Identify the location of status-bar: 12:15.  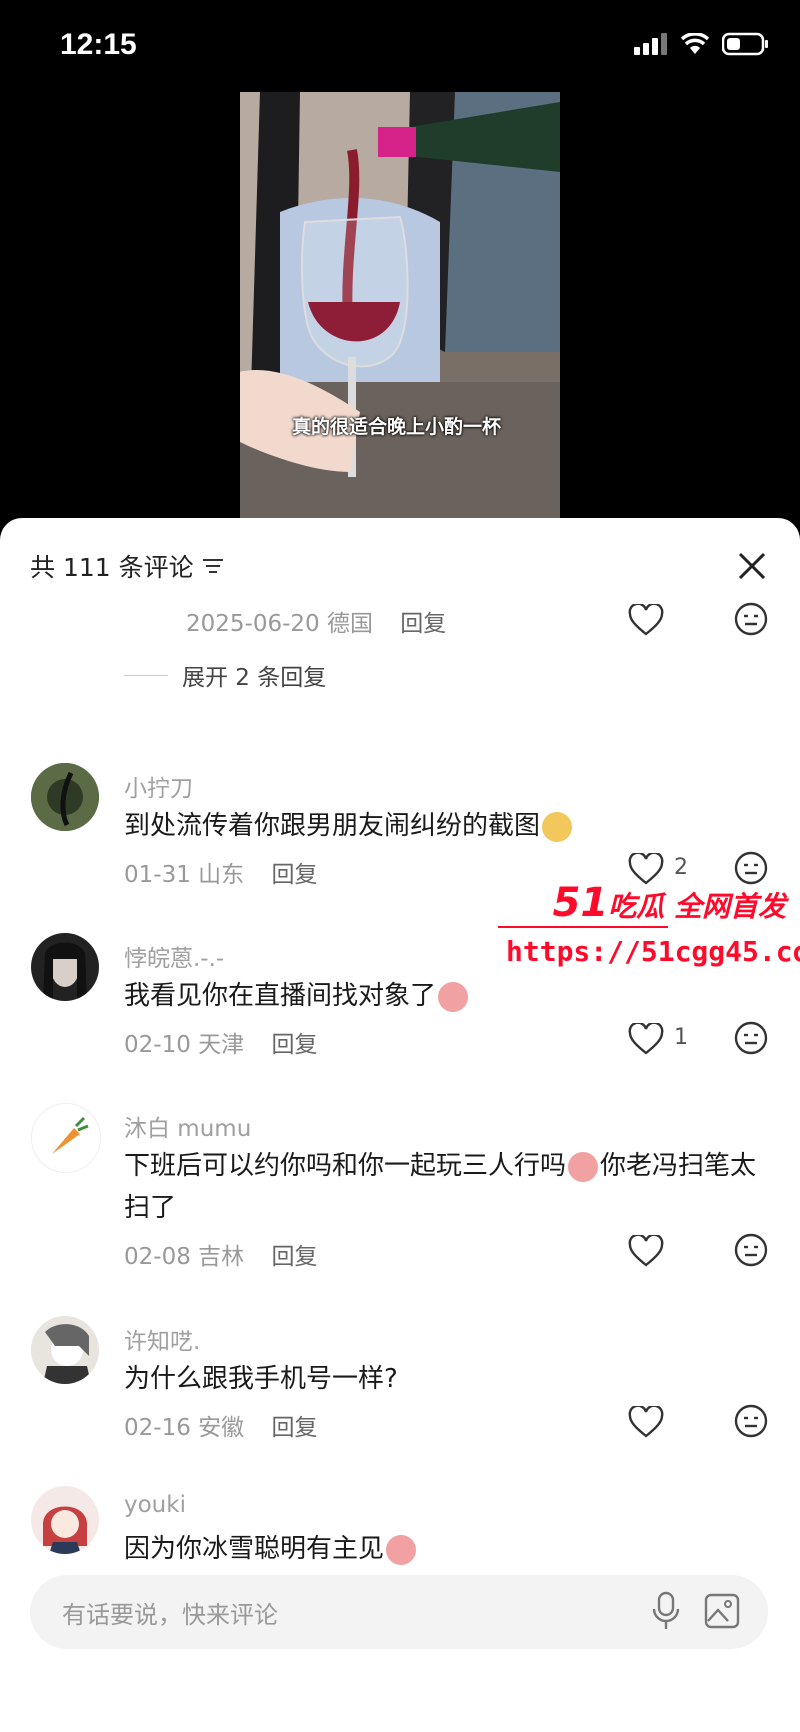
(400, 47).